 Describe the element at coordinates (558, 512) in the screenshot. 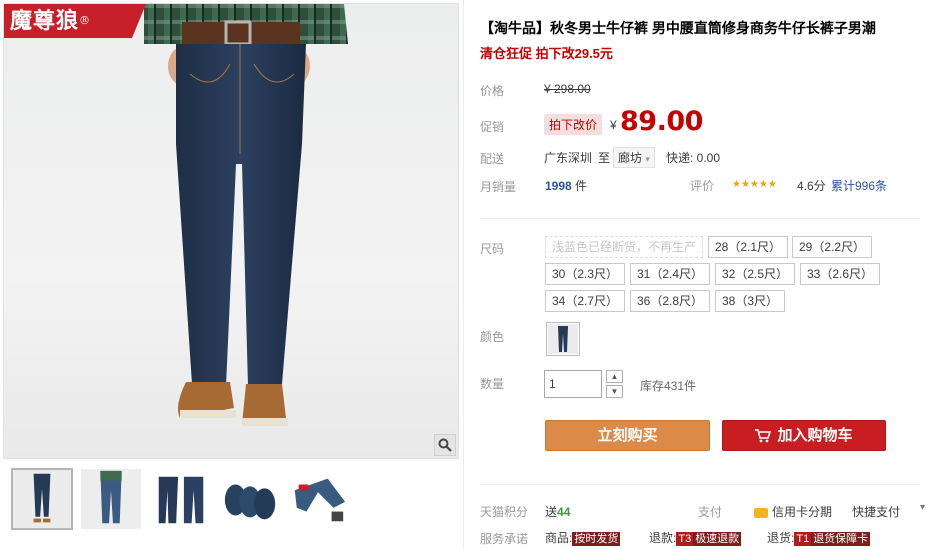

I see `points-value: 送44` at that location.